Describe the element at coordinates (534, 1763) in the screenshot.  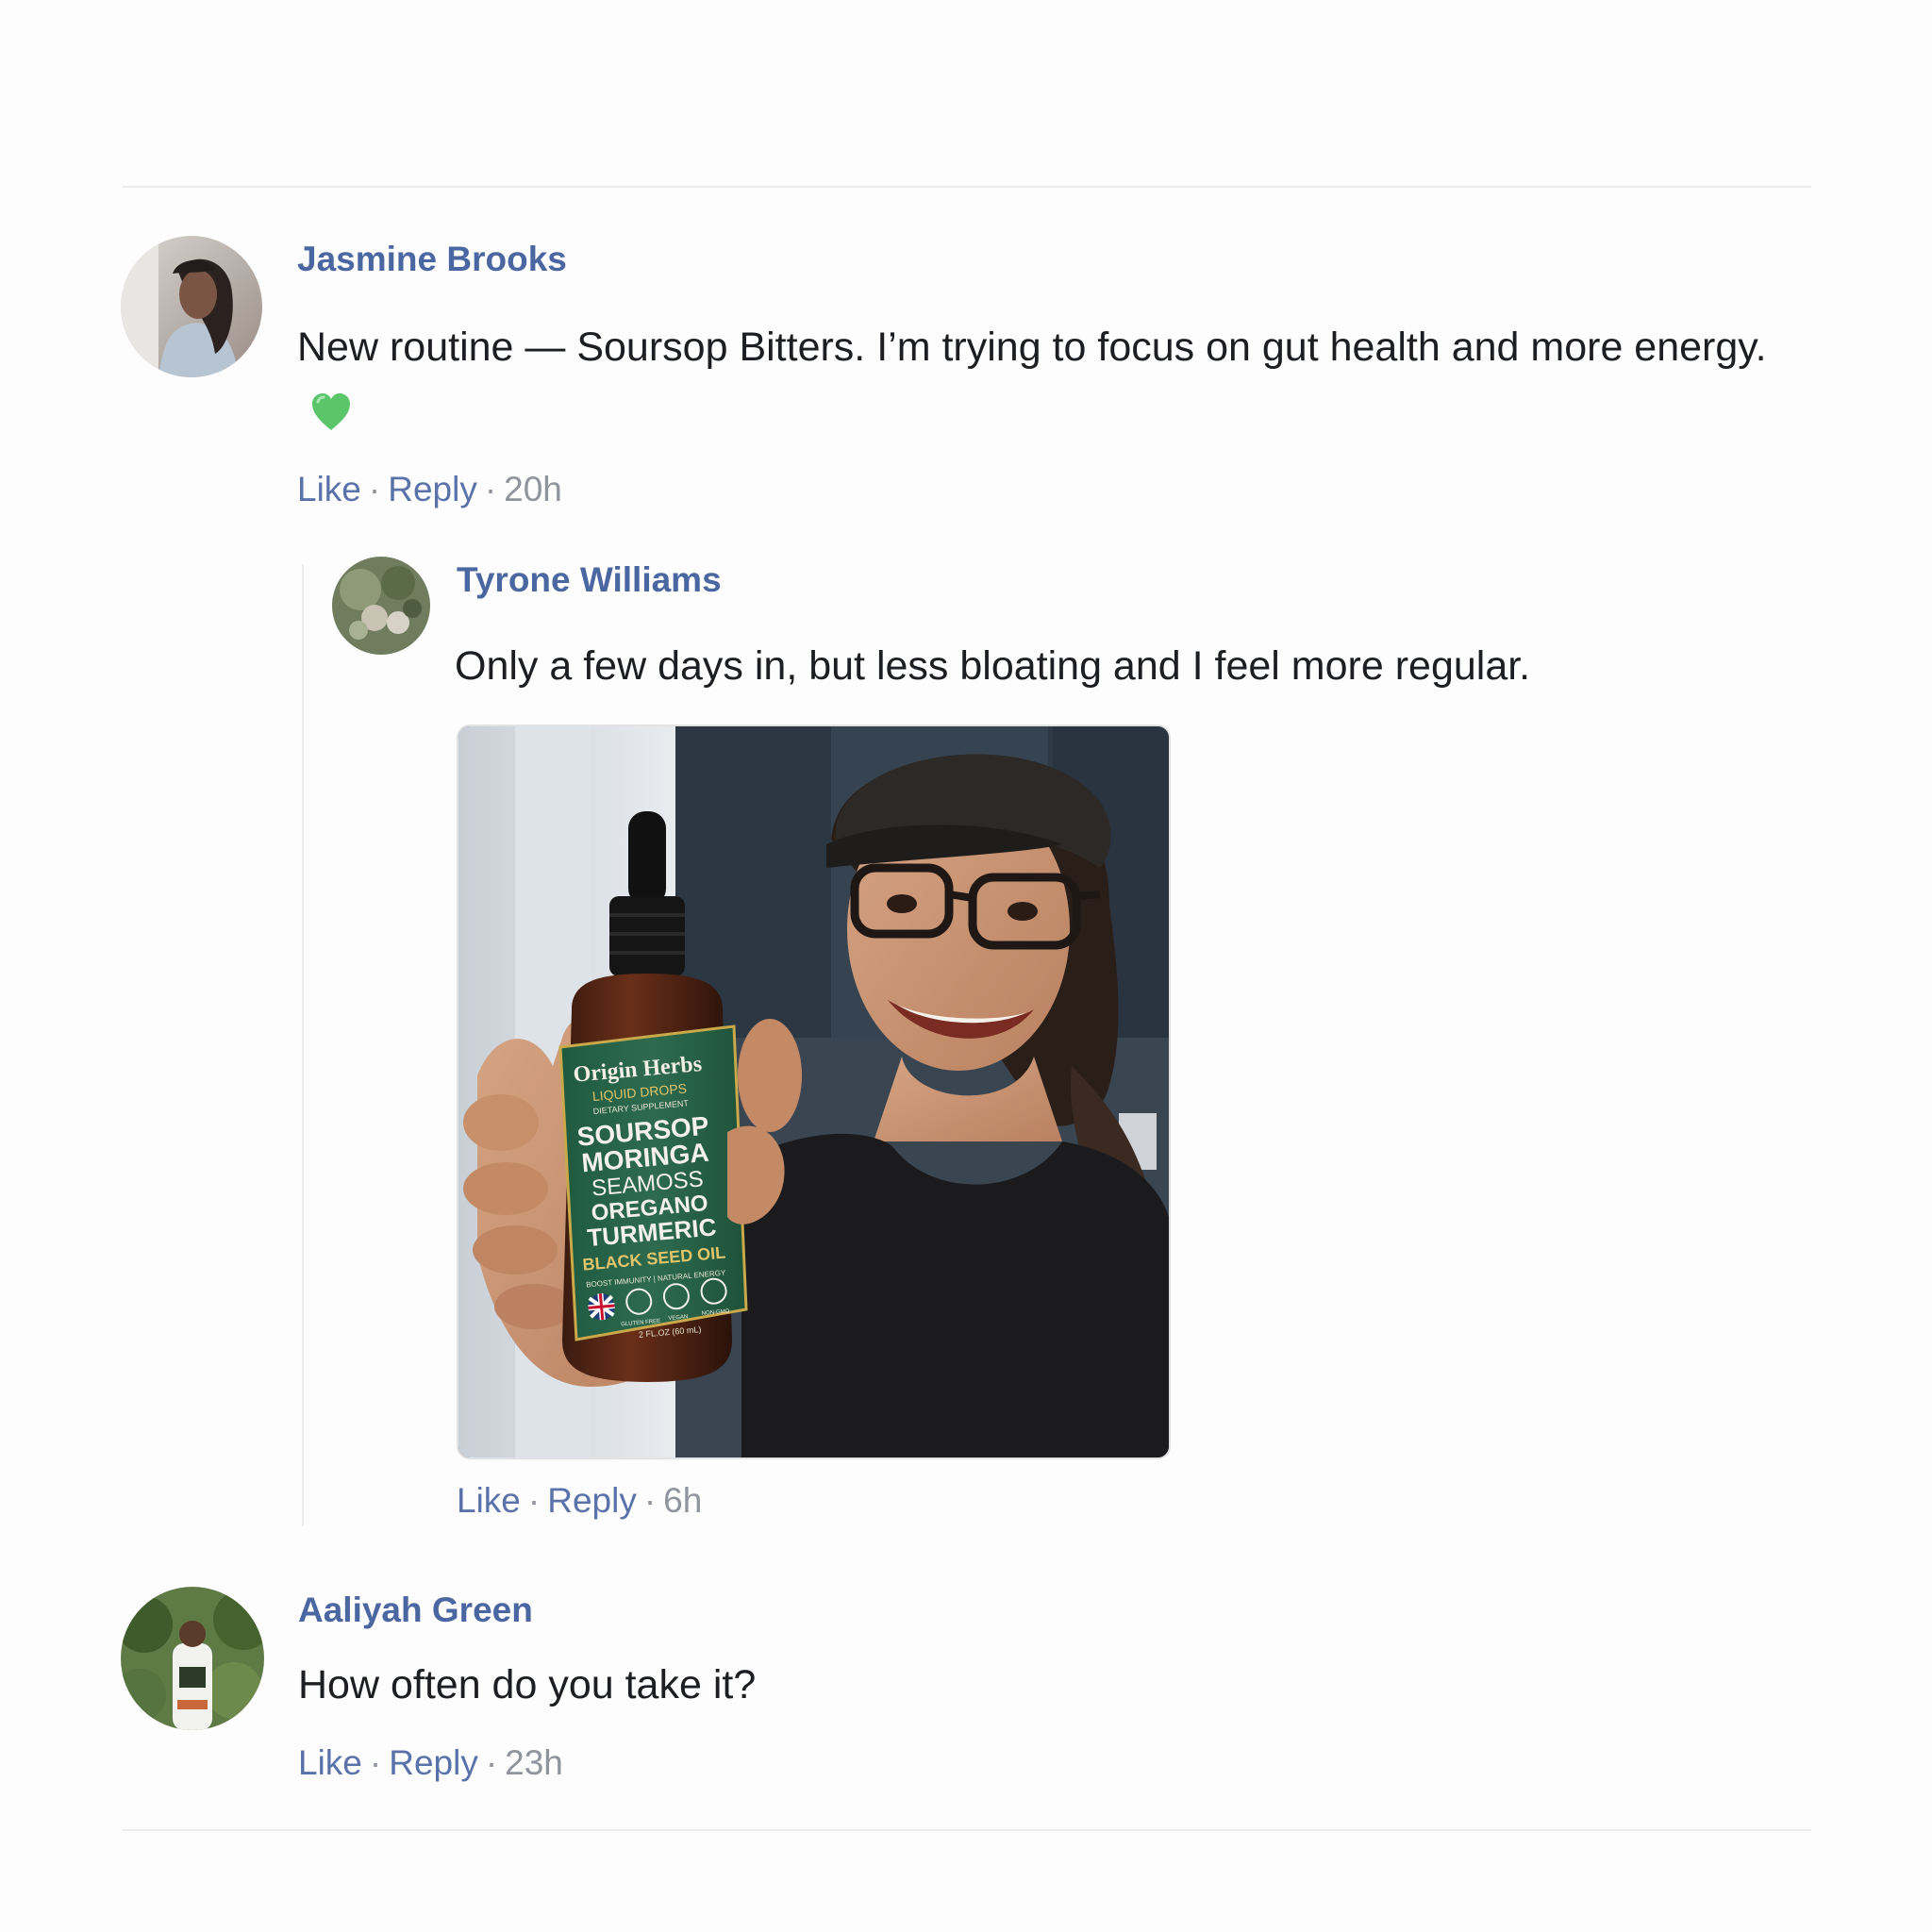
I see `timestamp: 23h` at that location.